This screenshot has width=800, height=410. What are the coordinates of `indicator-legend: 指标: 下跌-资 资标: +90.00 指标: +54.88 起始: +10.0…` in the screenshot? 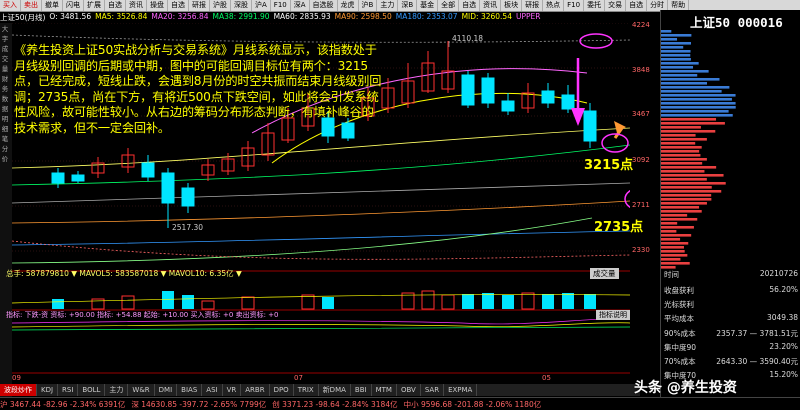 It's located at (142, 315).